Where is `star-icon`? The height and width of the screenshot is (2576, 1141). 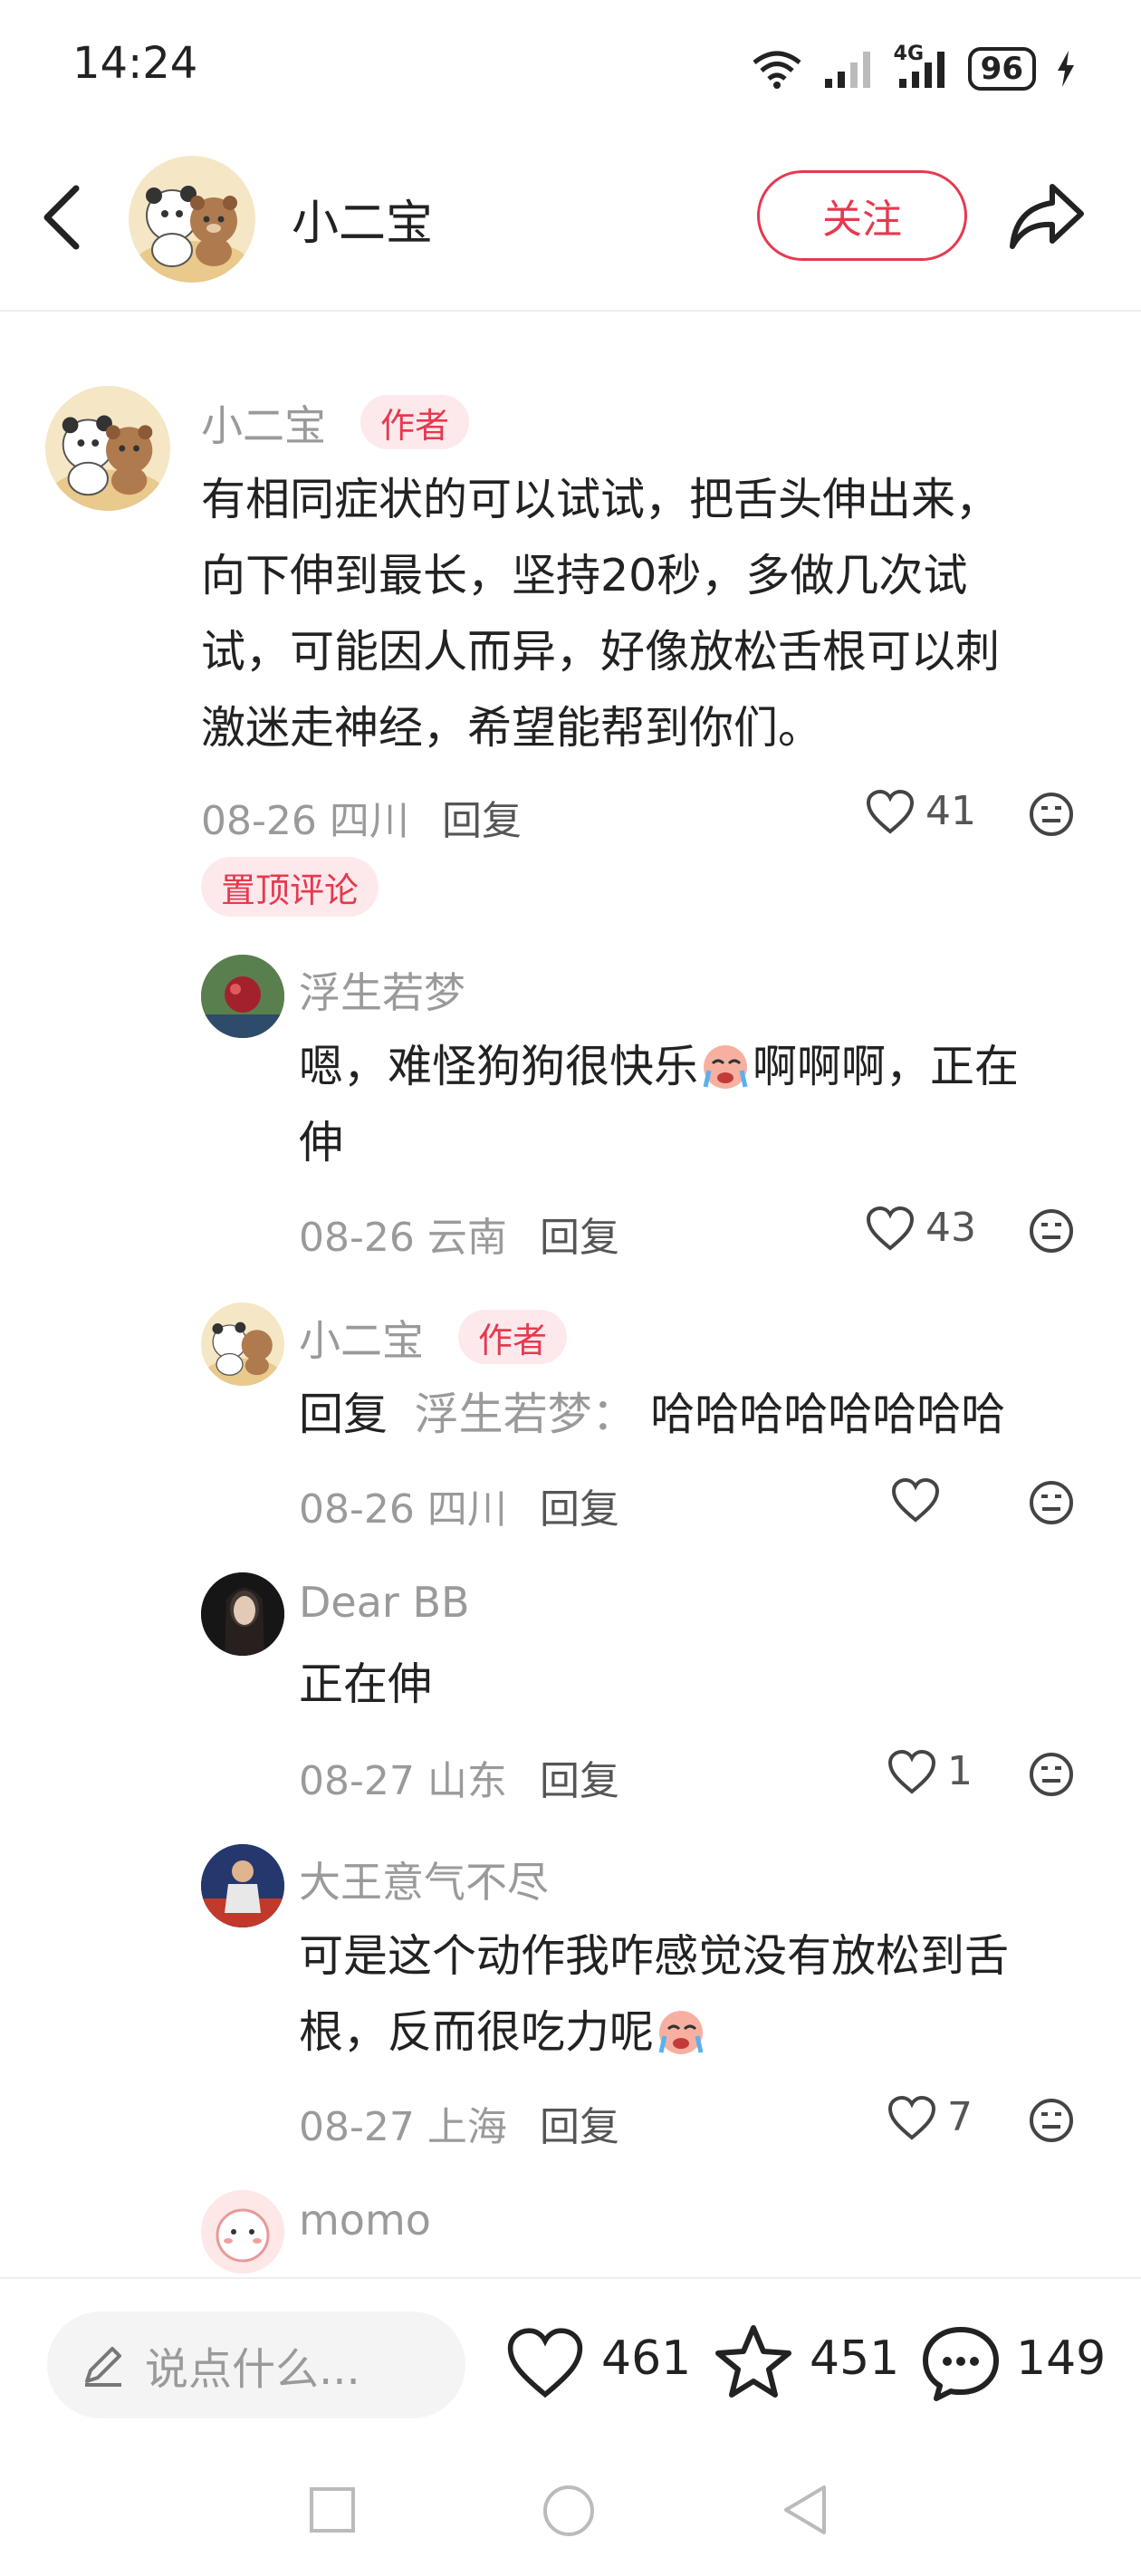 star-icon is located at coordinates (754, 2361).